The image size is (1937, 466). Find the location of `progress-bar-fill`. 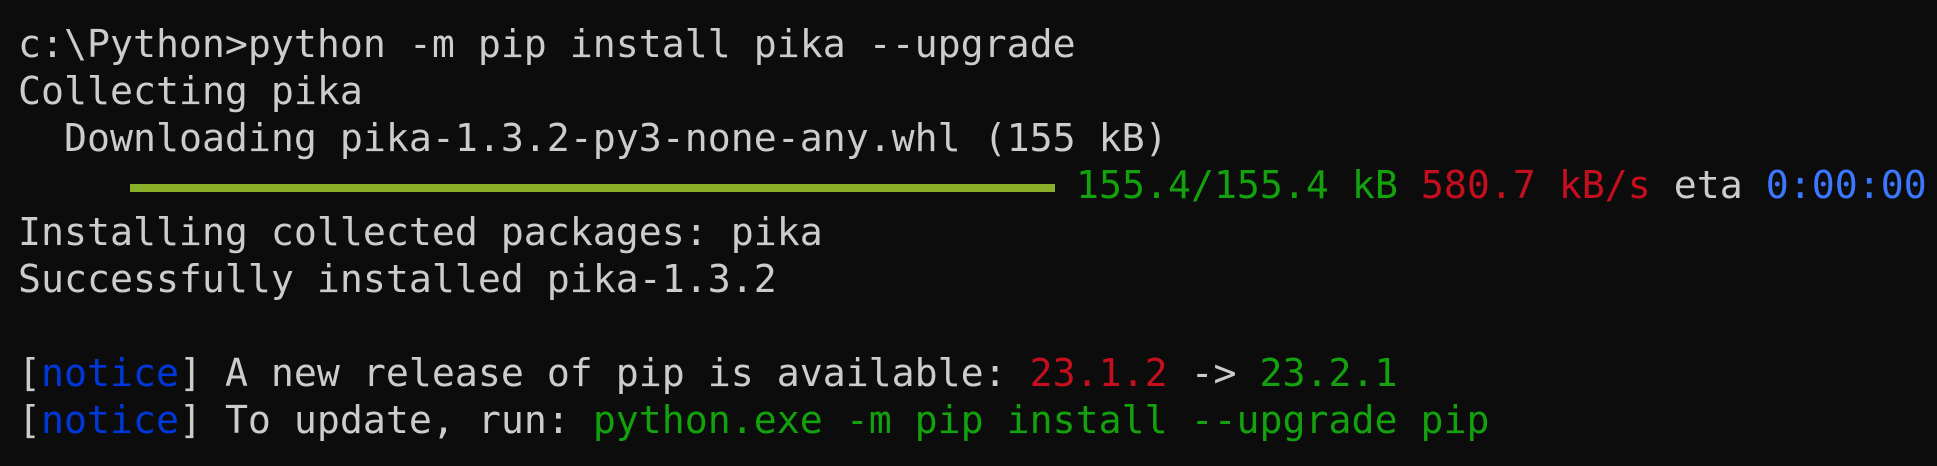

progress-bar-fill is located at coordinates (592, 188).